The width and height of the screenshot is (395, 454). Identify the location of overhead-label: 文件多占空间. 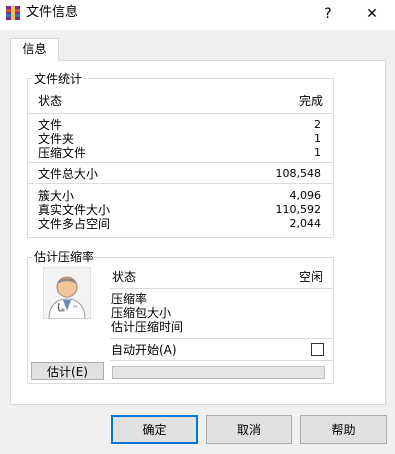
(74, 224).